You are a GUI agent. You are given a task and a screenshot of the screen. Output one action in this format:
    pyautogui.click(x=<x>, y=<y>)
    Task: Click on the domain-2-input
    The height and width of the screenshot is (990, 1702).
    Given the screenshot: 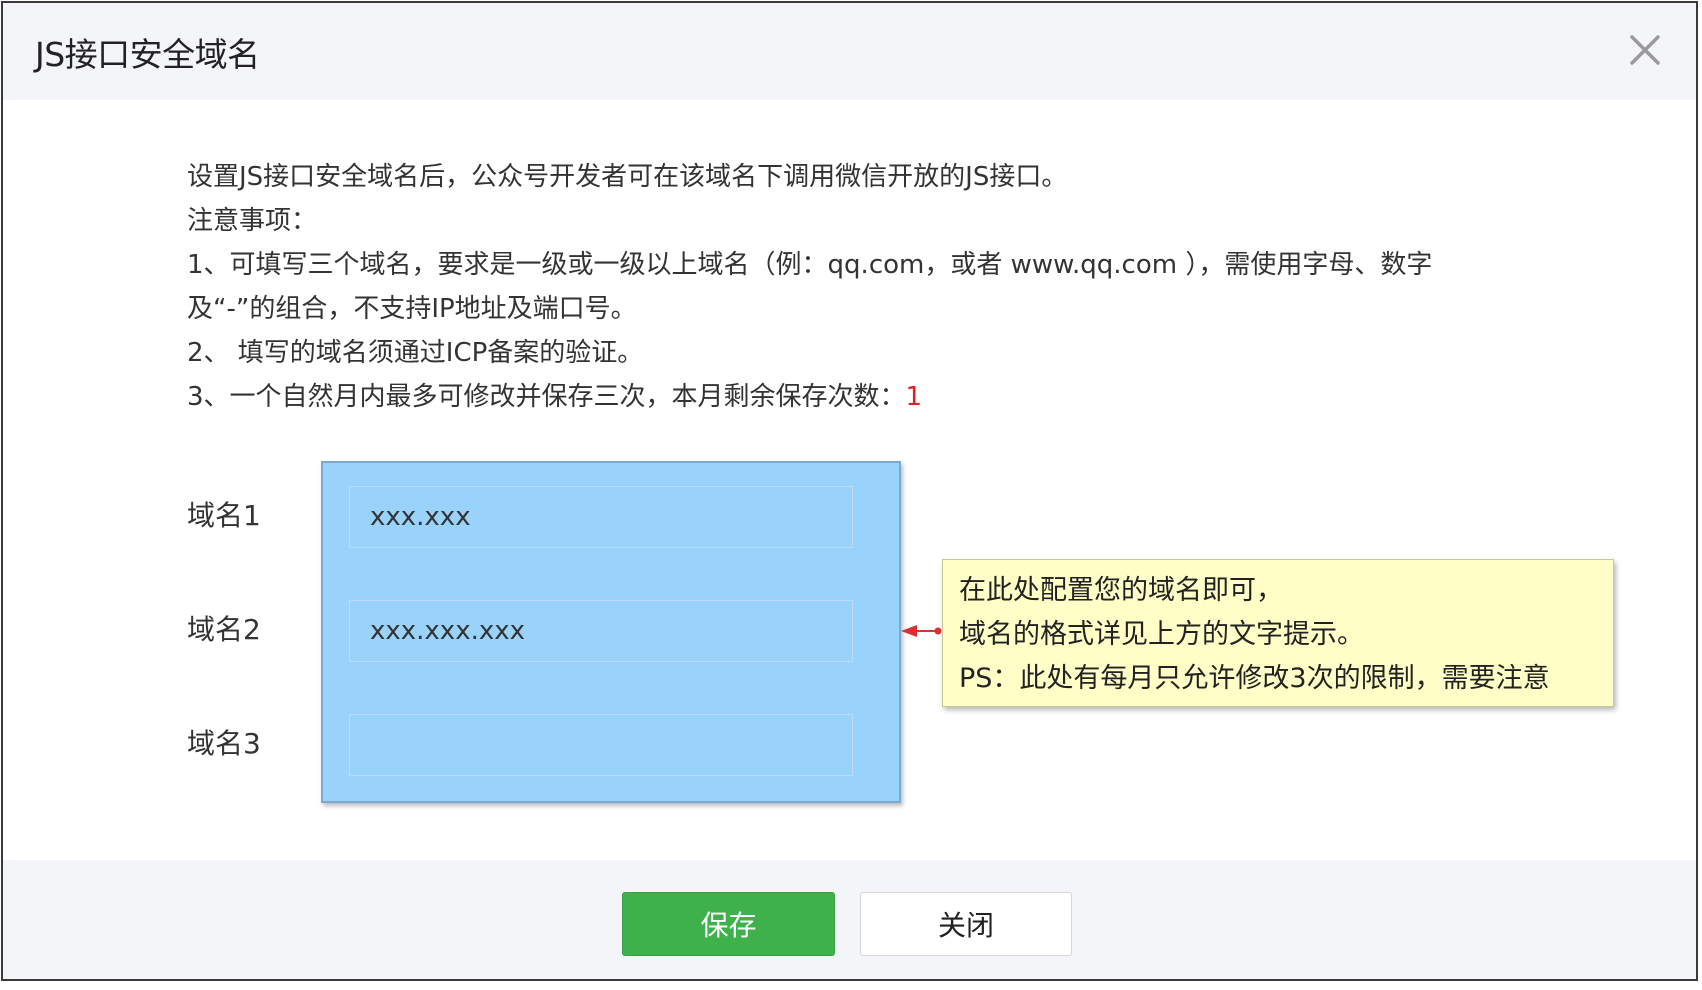 What is the action you would take?
    pyautogui.click(x=601, y=631)
    